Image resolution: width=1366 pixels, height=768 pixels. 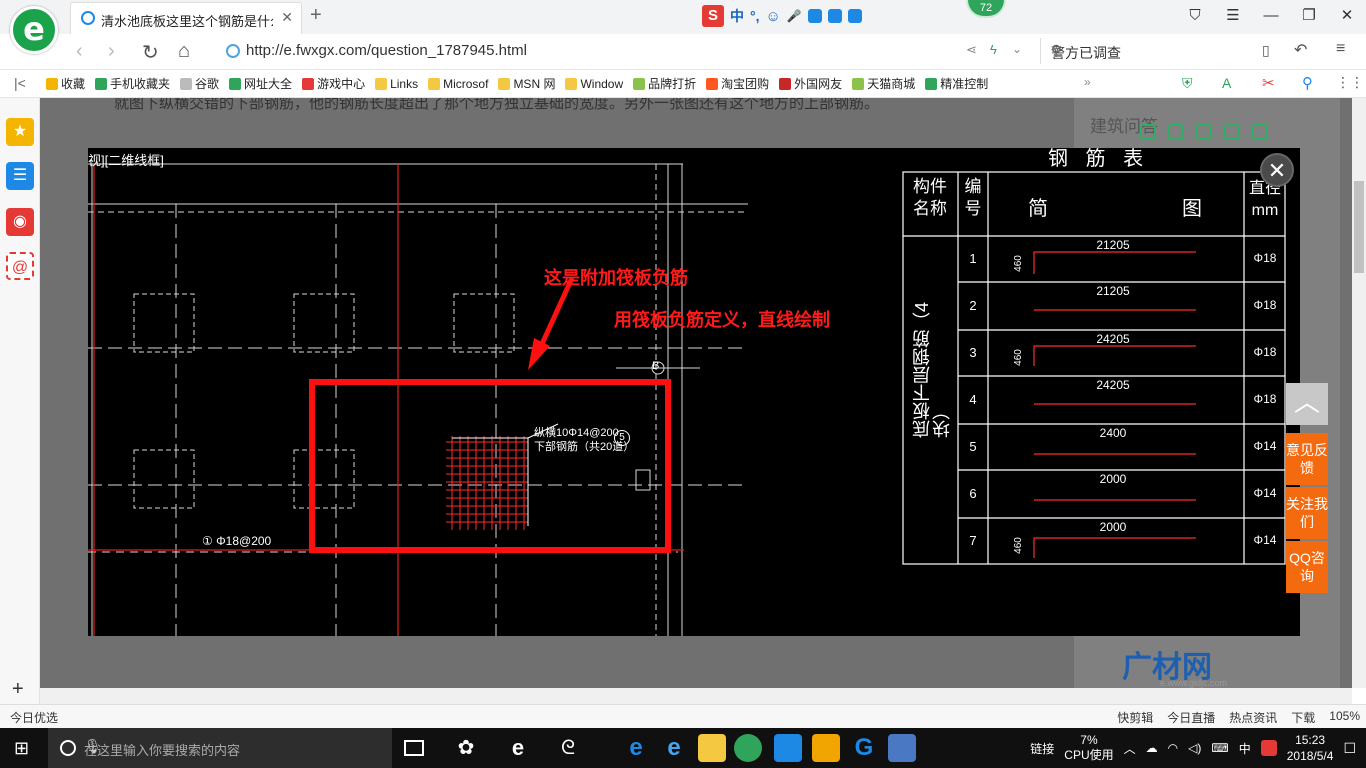 What do you see at coordinates (1042, 748) in the screenshot?
I see `links-toolbar: 链接` at bounding box center [1042, 748].